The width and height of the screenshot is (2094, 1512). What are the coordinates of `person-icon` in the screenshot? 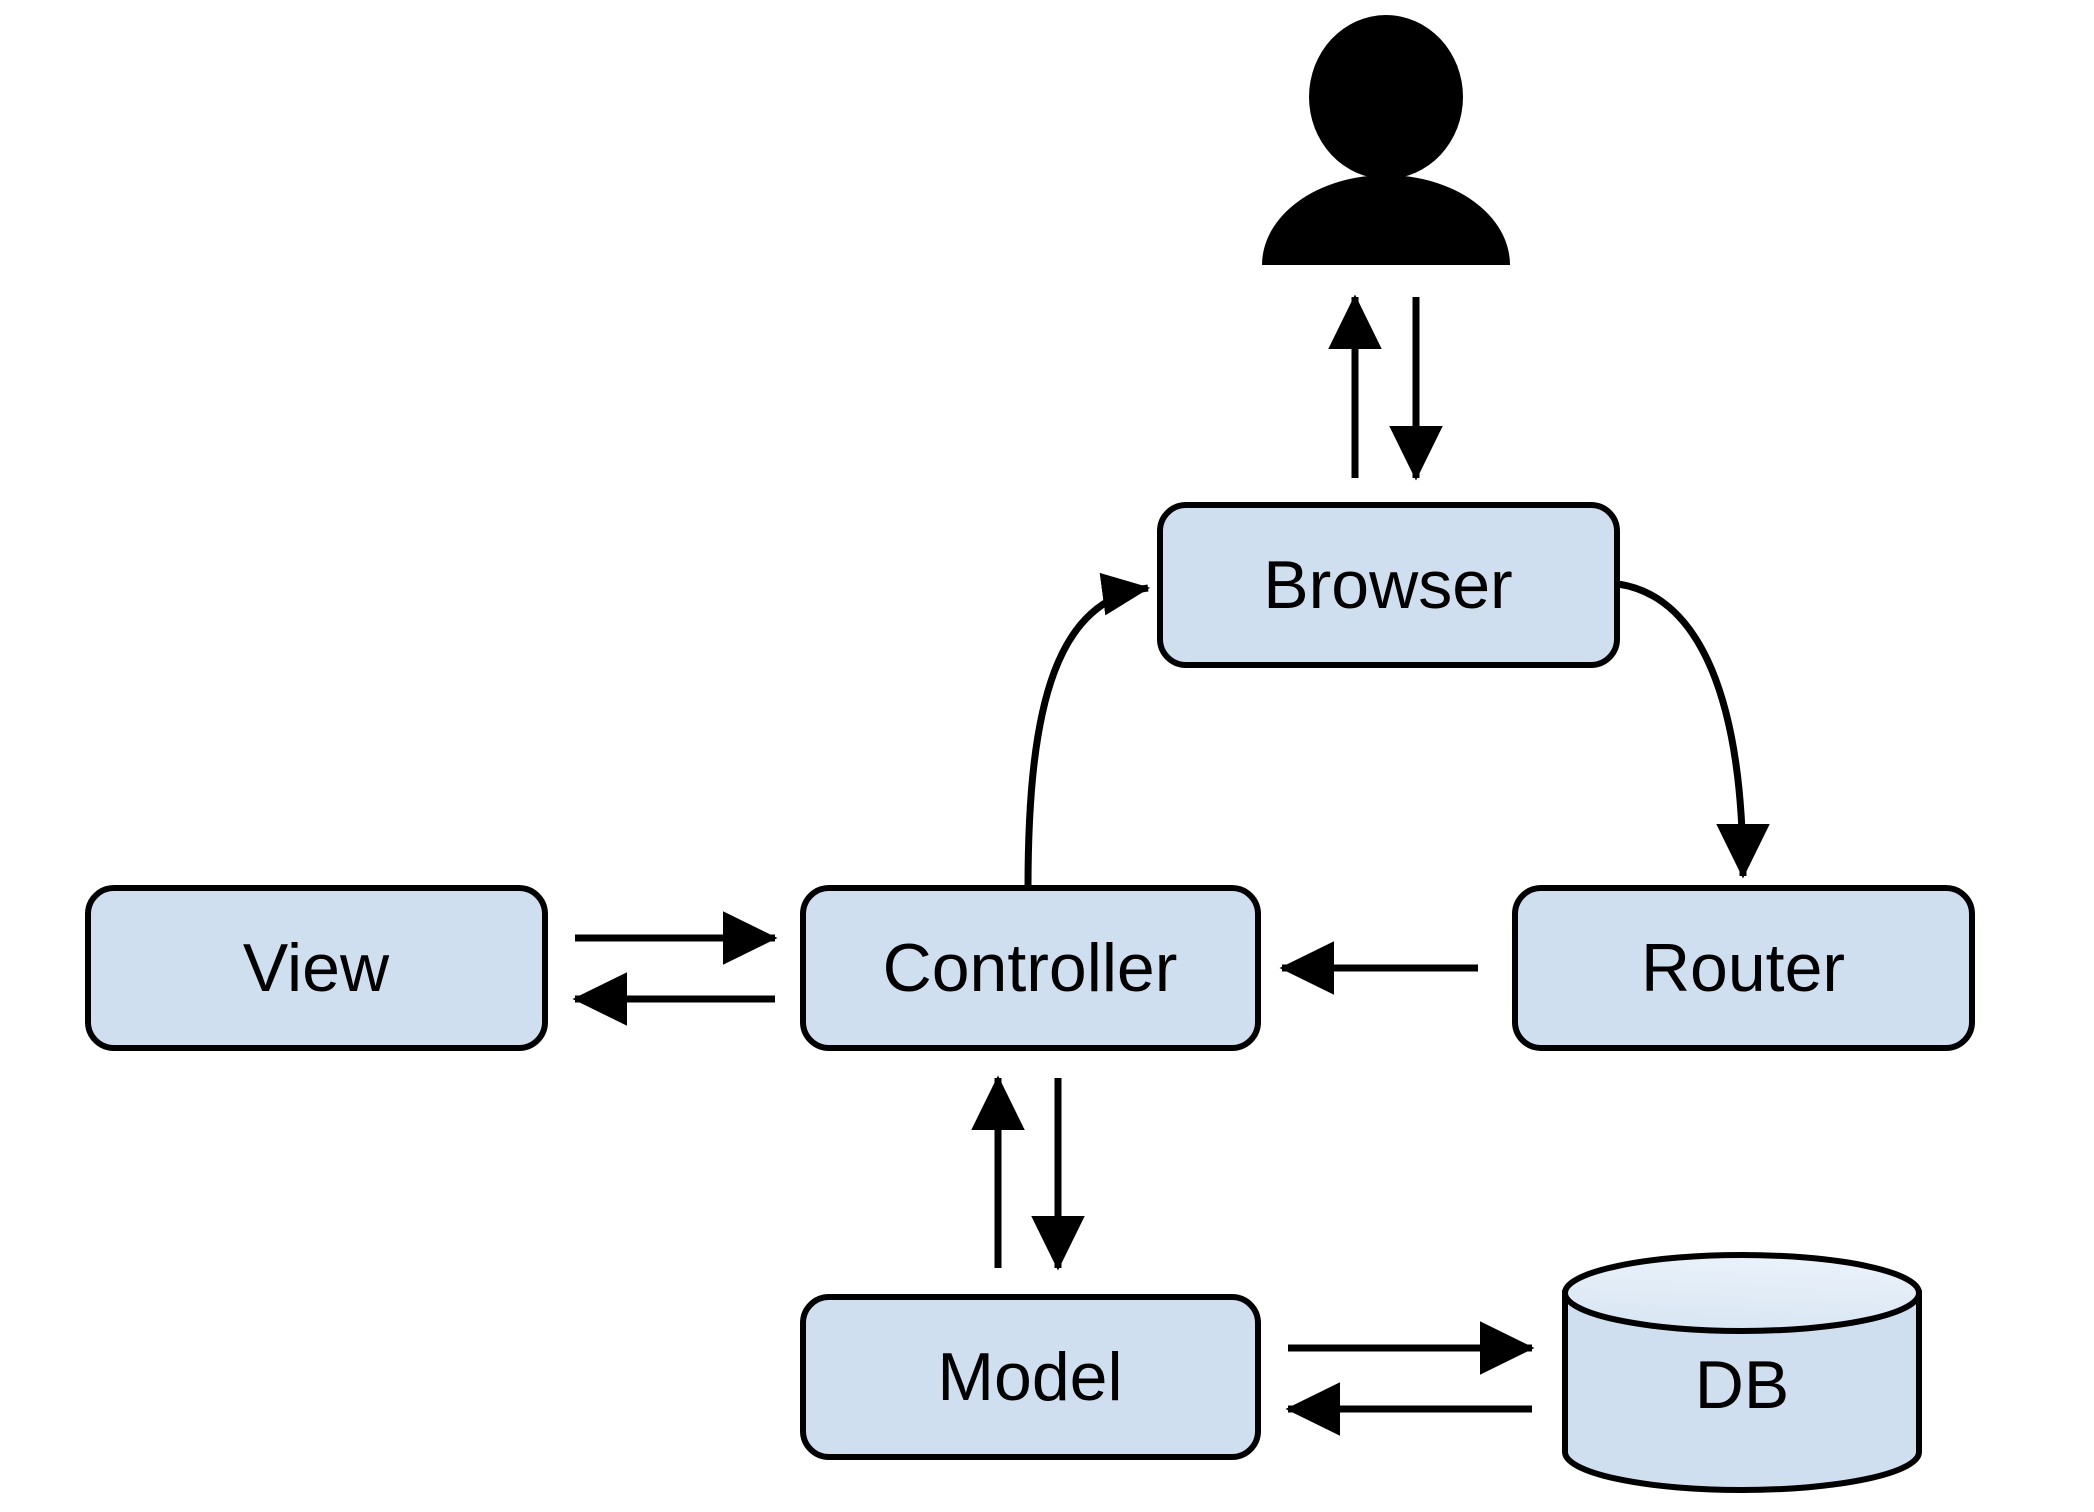 It's located at (1386, 140).